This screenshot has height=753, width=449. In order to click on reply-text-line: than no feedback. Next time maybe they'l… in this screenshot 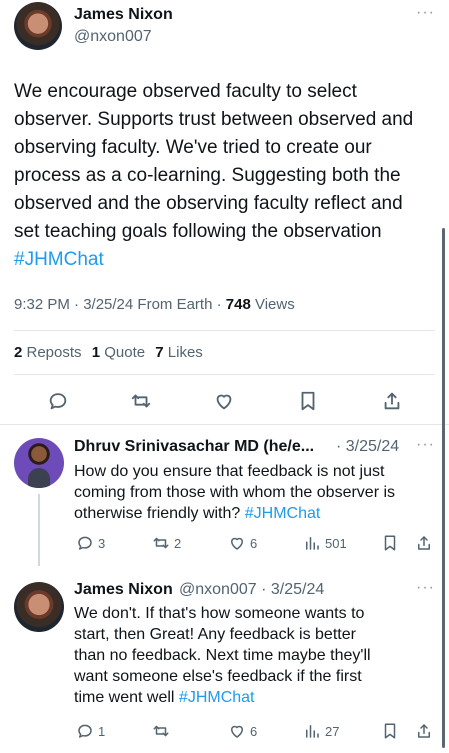, I will do `click(222, 655)`.